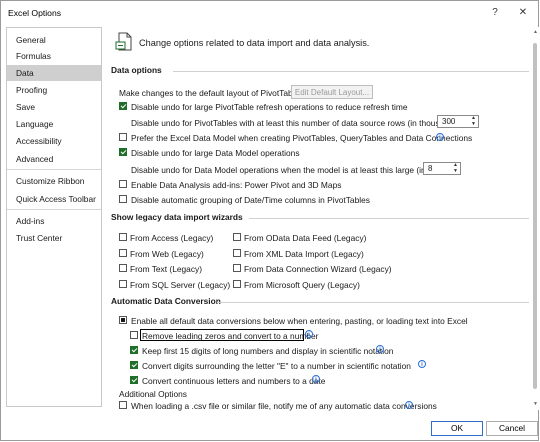 This screenshot has width=540, height=442. What do you see at coordinates (512, 428) in the screenshot?
I see `cancel-button: Cancel` at bounding box center [512, 428].